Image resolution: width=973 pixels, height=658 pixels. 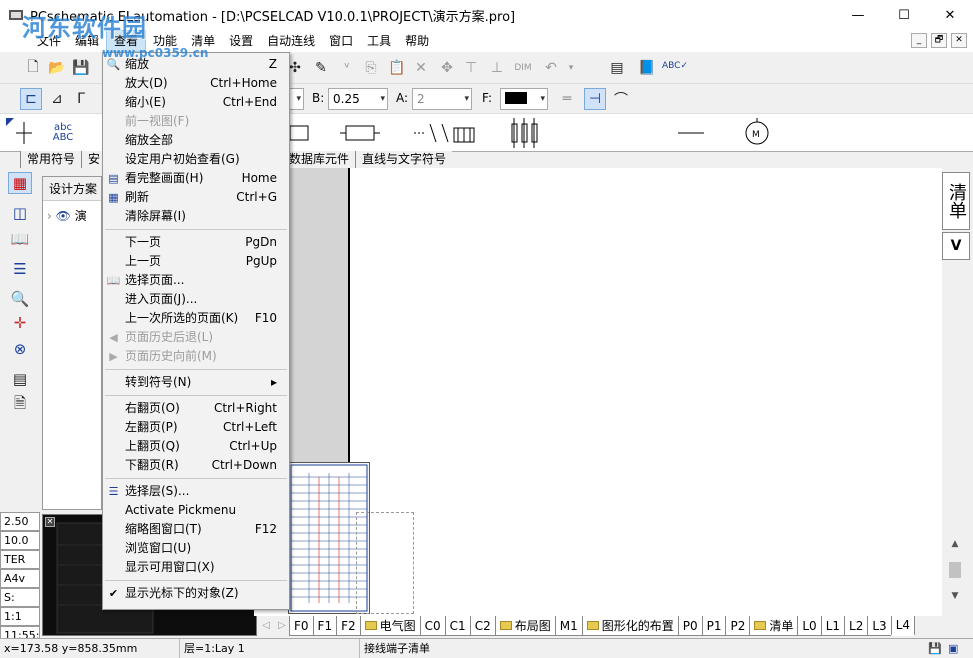 What do you see at coordinates (903, 626) in the screenshot?
I see `page-tab: L4` at bounding box center [903, 626].